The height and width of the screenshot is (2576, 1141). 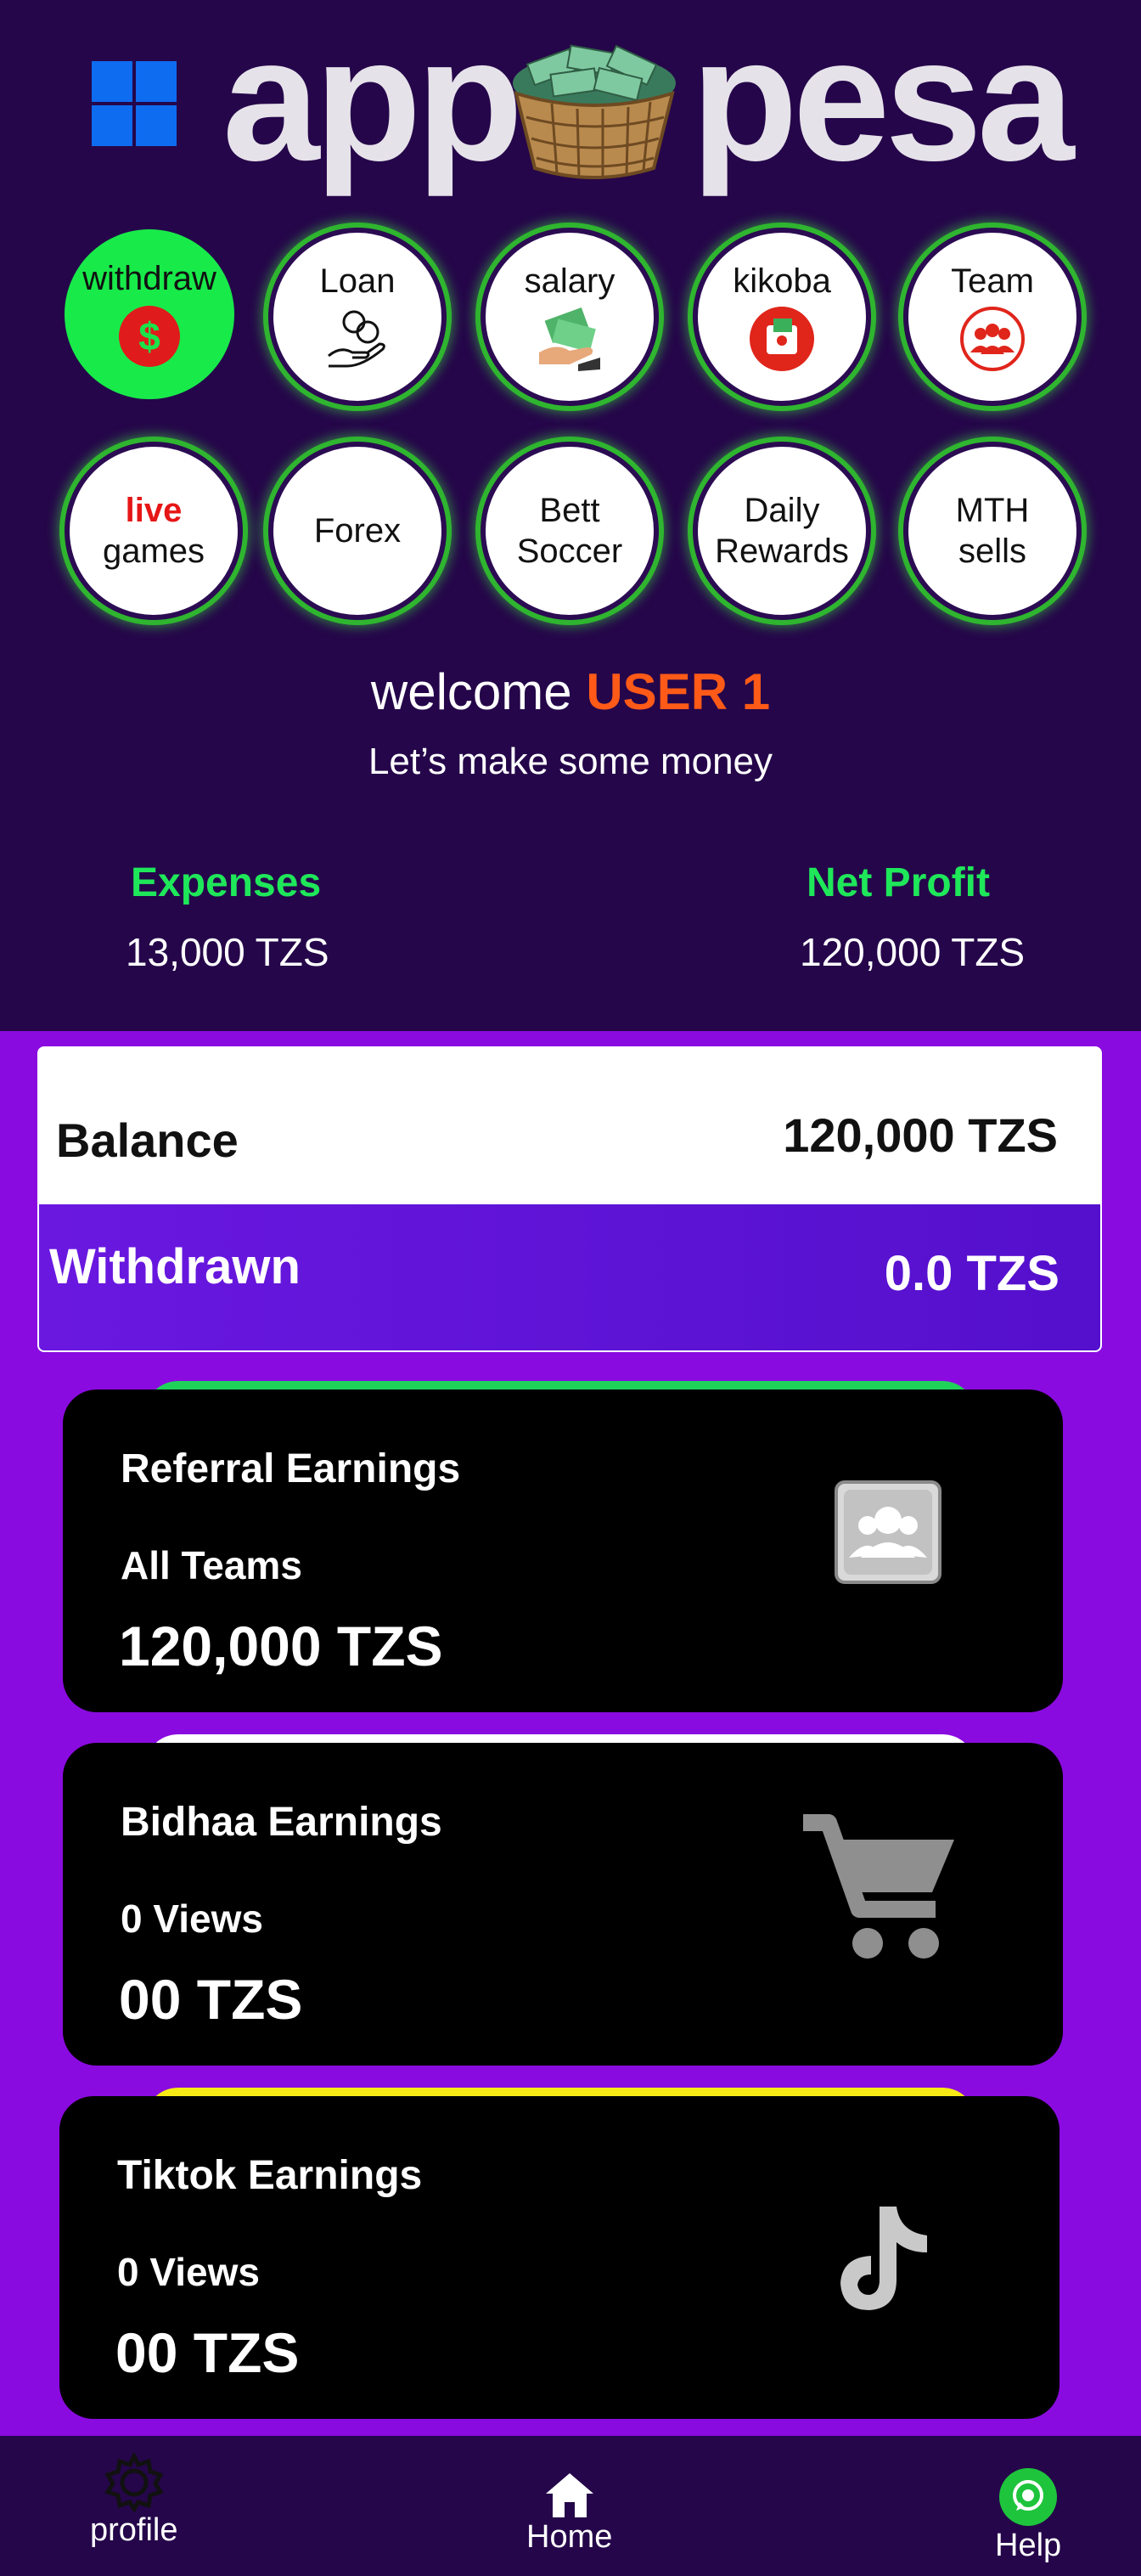 I want to click on welcome-heading: welcome USER 1, so click(x=570, y=691).